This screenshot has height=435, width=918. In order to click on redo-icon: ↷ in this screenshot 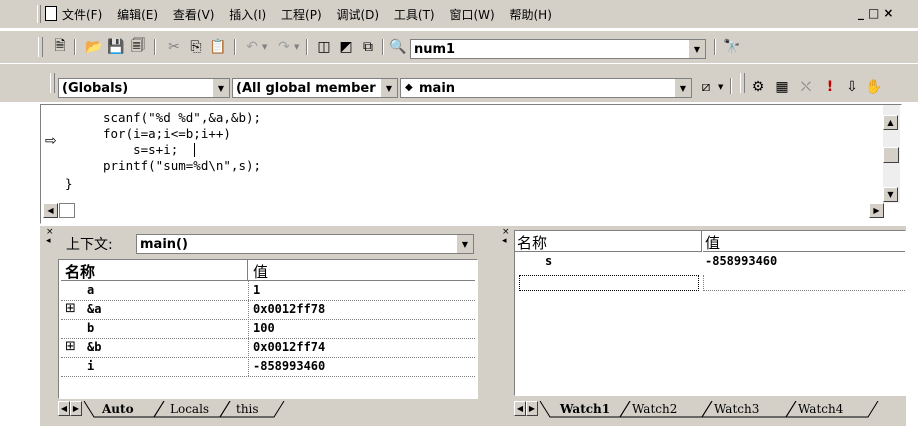, I will do `click(284, 47)`.